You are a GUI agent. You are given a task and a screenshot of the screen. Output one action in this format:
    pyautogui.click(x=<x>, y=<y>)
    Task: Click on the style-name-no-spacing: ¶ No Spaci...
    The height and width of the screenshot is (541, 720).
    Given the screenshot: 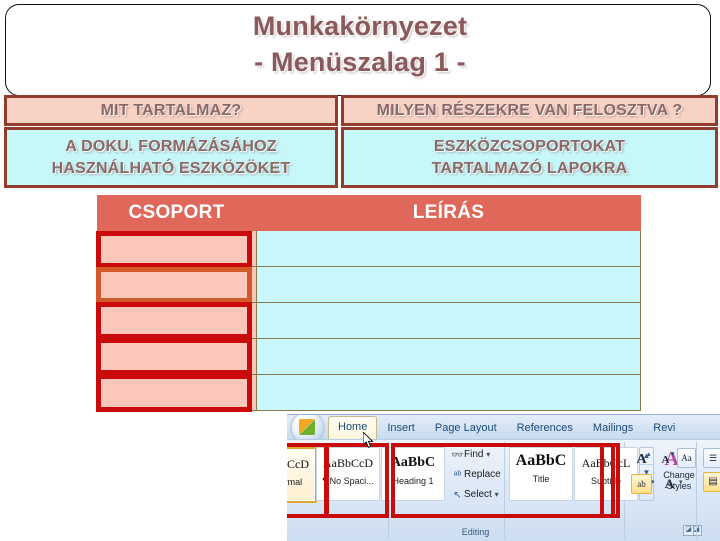 What is the action you would take?
    pyautogui.click(x=348, y=481)
    